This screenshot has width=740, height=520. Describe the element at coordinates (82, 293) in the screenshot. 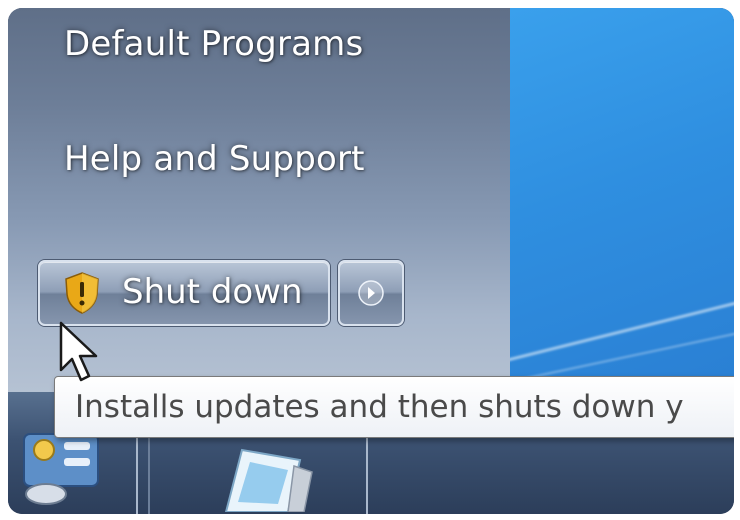

I see `uac-shield-icon` at that location.